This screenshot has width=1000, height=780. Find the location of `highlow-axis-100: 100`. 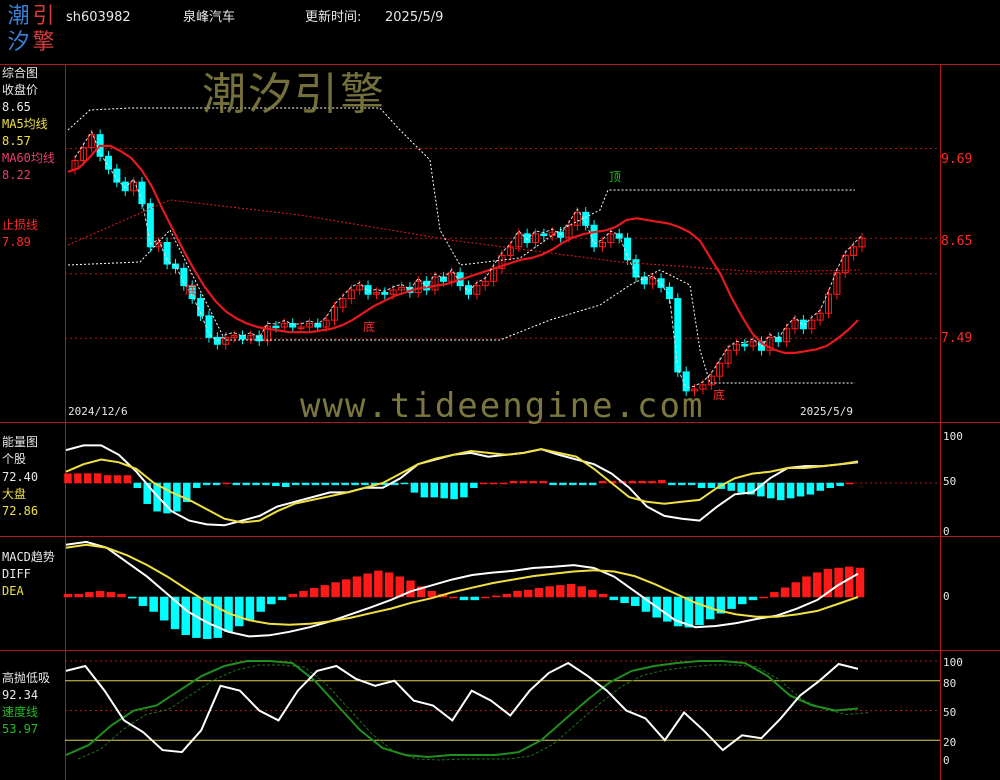

highlow-axis-100: 100 is located at coordinates (953, 662).